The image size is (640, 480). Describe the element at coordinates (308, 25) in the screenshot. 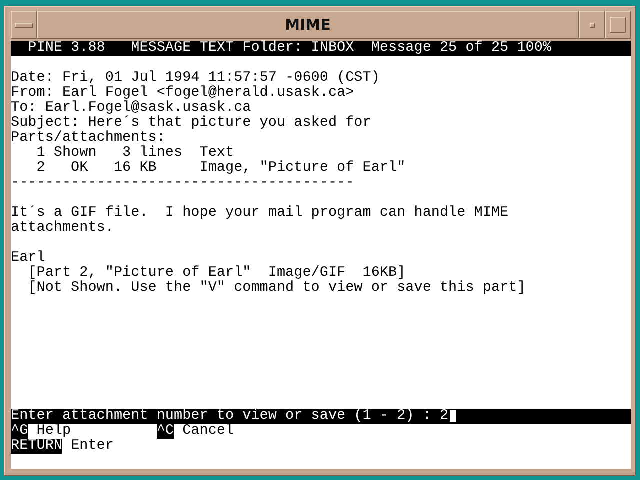

I see `window-title: MIME` at that location.